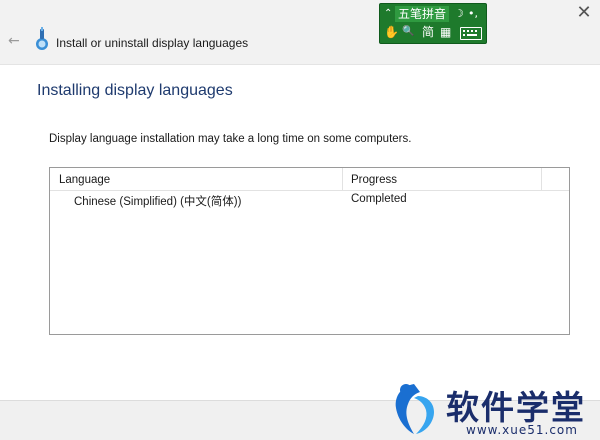  What do you see at coordinates (158, 202) in the screenshot?
I see `language-cell: Chinese (Simplified) (中文(简体))` at bounding box center [158, 202].